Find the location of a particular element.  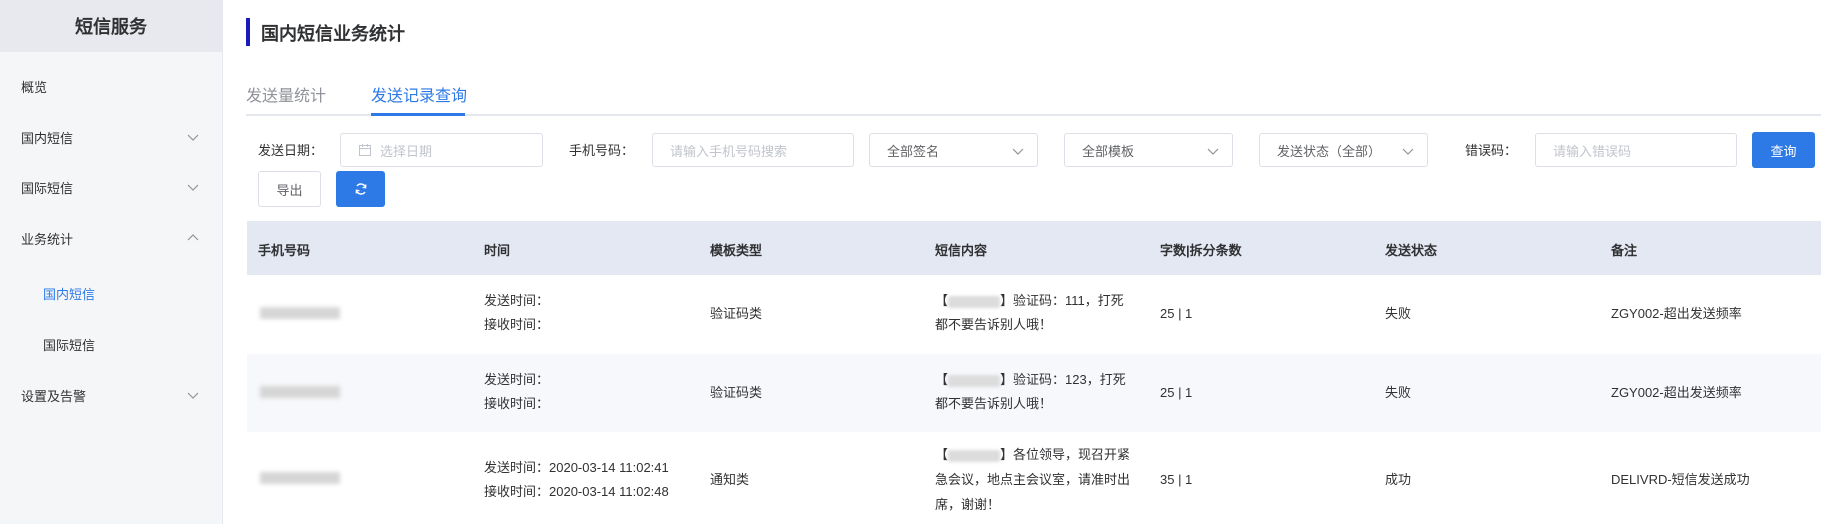

status-select: 发送状态（全部） is located at coordinates (1343, 150).